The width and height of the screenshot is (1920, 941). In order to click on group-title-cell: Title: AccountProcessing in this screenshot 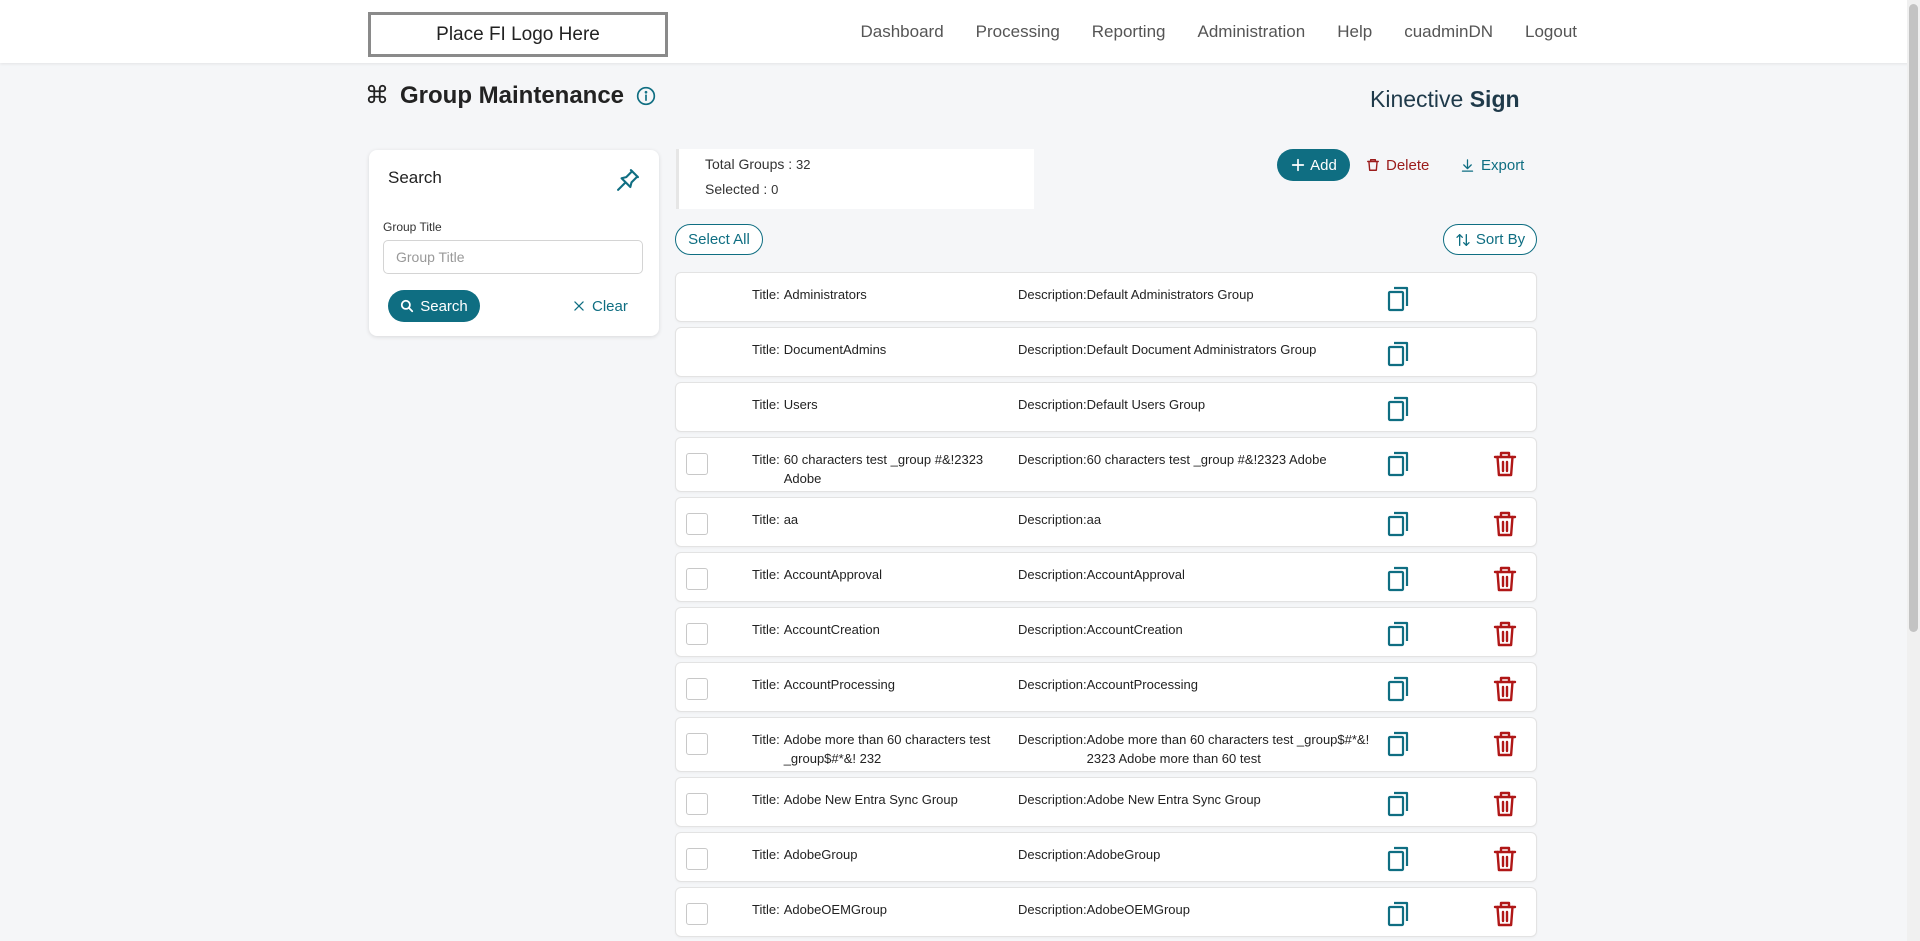, I will do `click(879, 684)`.